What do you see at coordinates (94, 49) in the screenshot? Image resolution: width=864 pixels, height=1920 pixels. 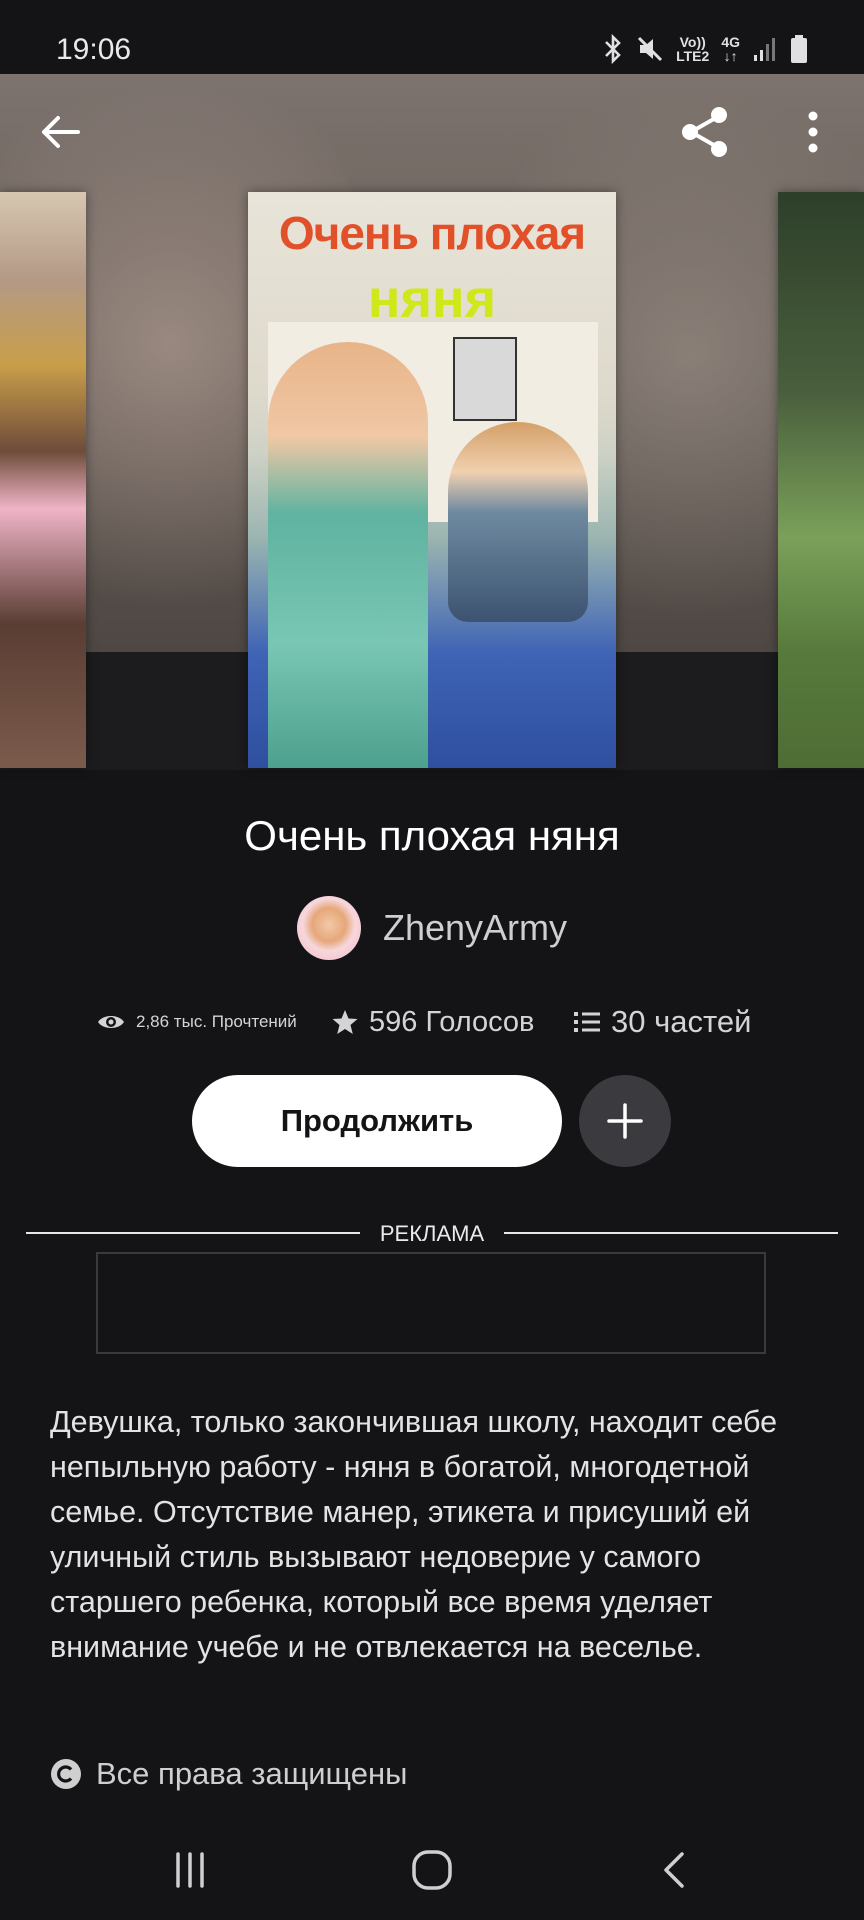 I see `status-time: 19:06` at bounding box center [94, 49].